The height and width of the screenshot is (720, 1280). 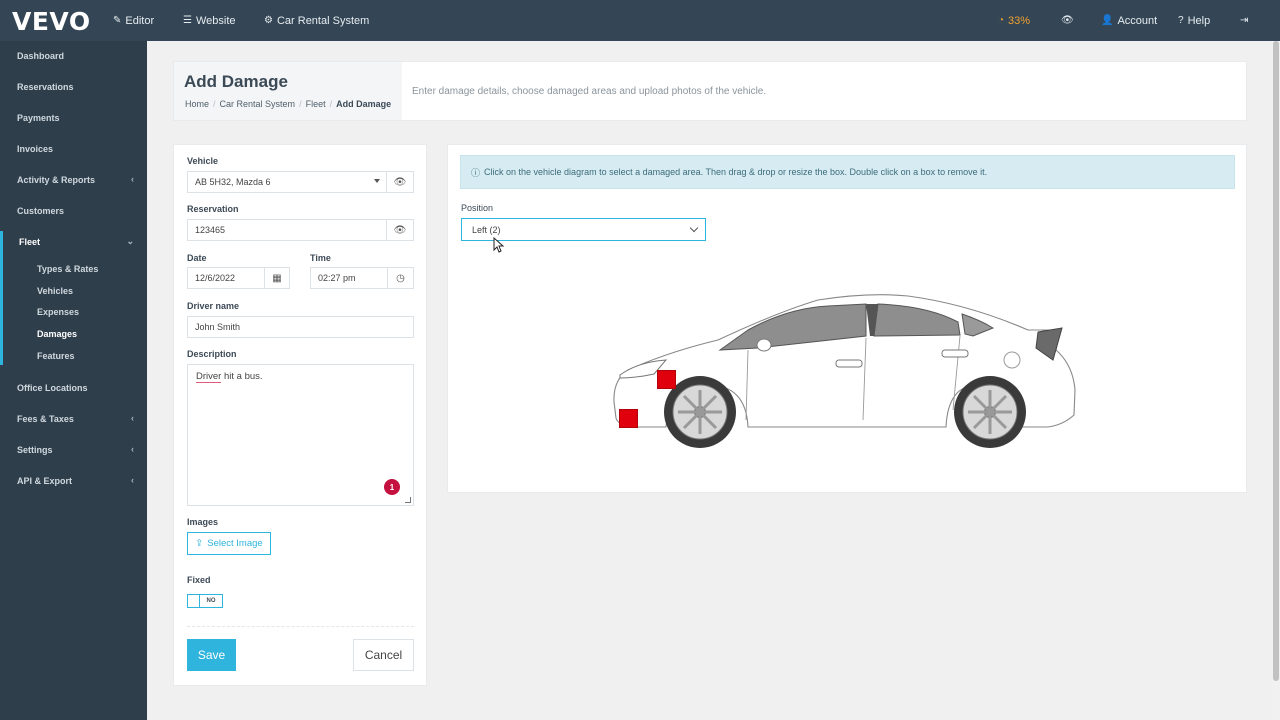 What do you see at coordinates (320, 258) in the screenshot?
I see `time-label: Time` at bounding box center [320, 258].